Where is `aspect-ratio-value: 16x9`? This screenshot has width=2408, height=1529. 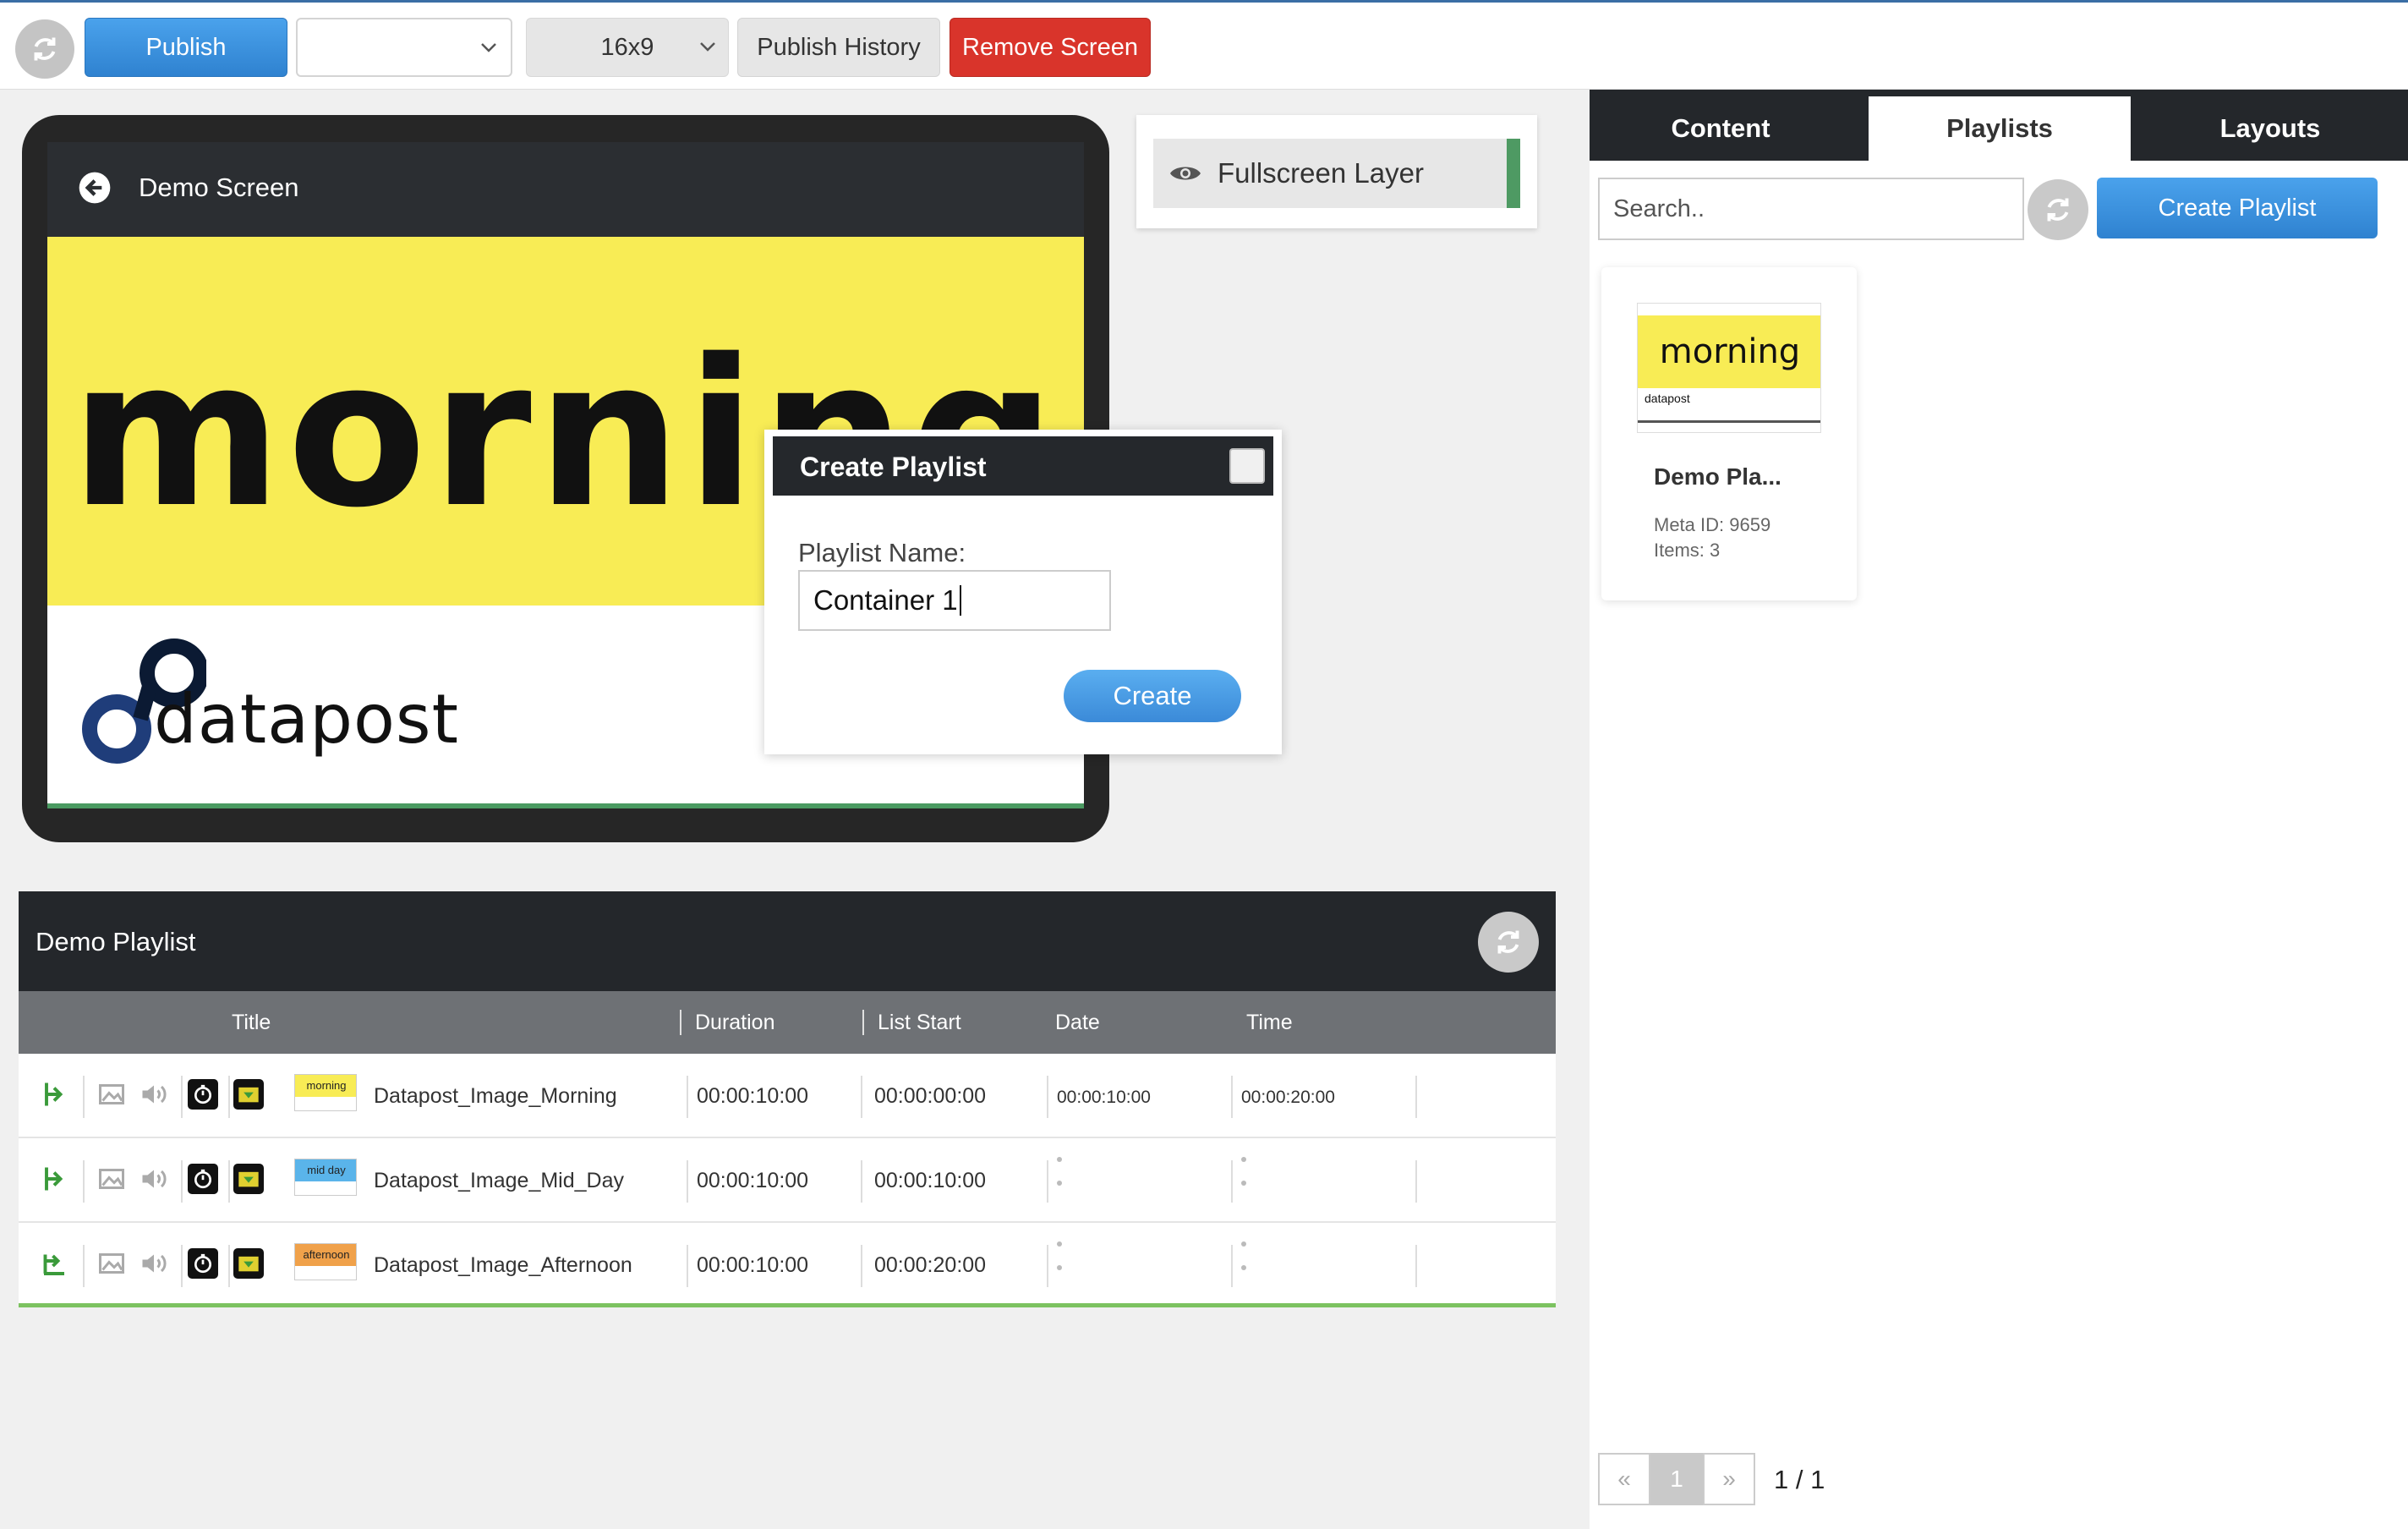
aspect-ratio-value: 16x9 is located at coordinates (627, 47).